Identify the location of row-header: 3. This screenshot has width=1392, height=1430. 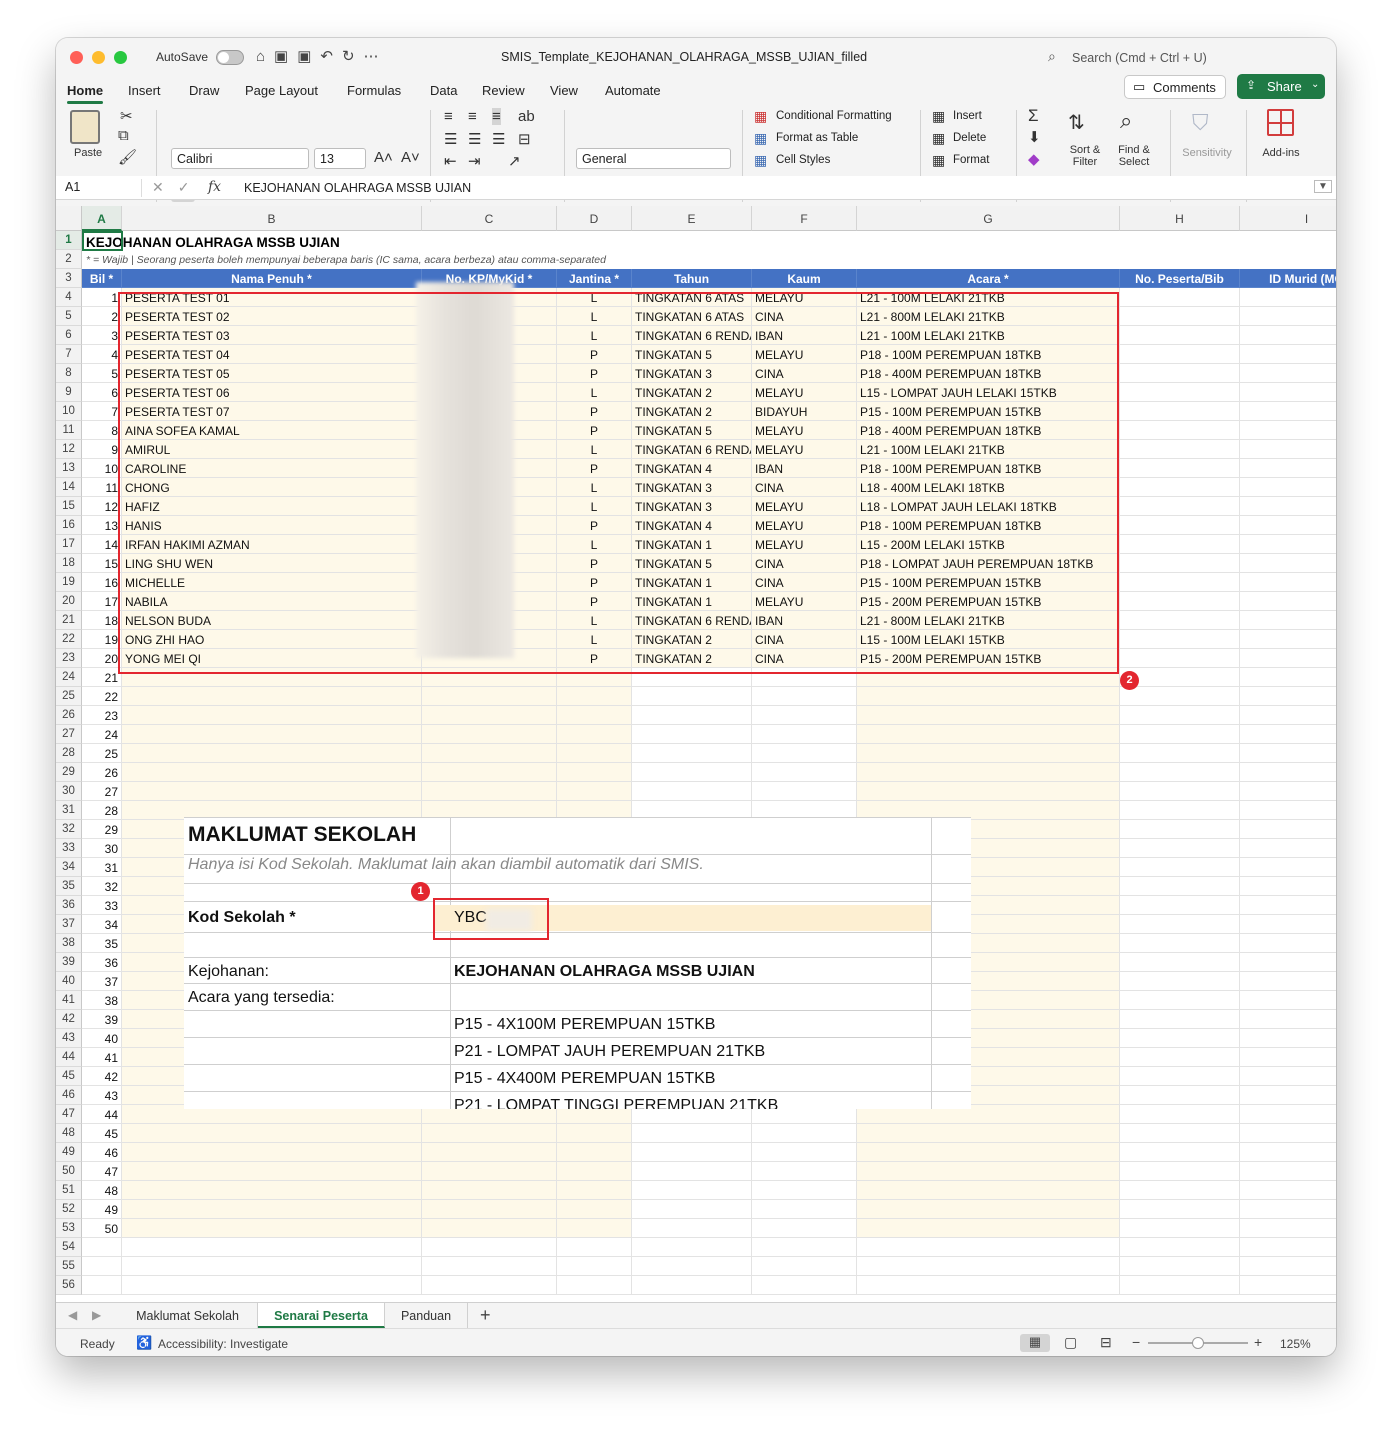
(69, 278).